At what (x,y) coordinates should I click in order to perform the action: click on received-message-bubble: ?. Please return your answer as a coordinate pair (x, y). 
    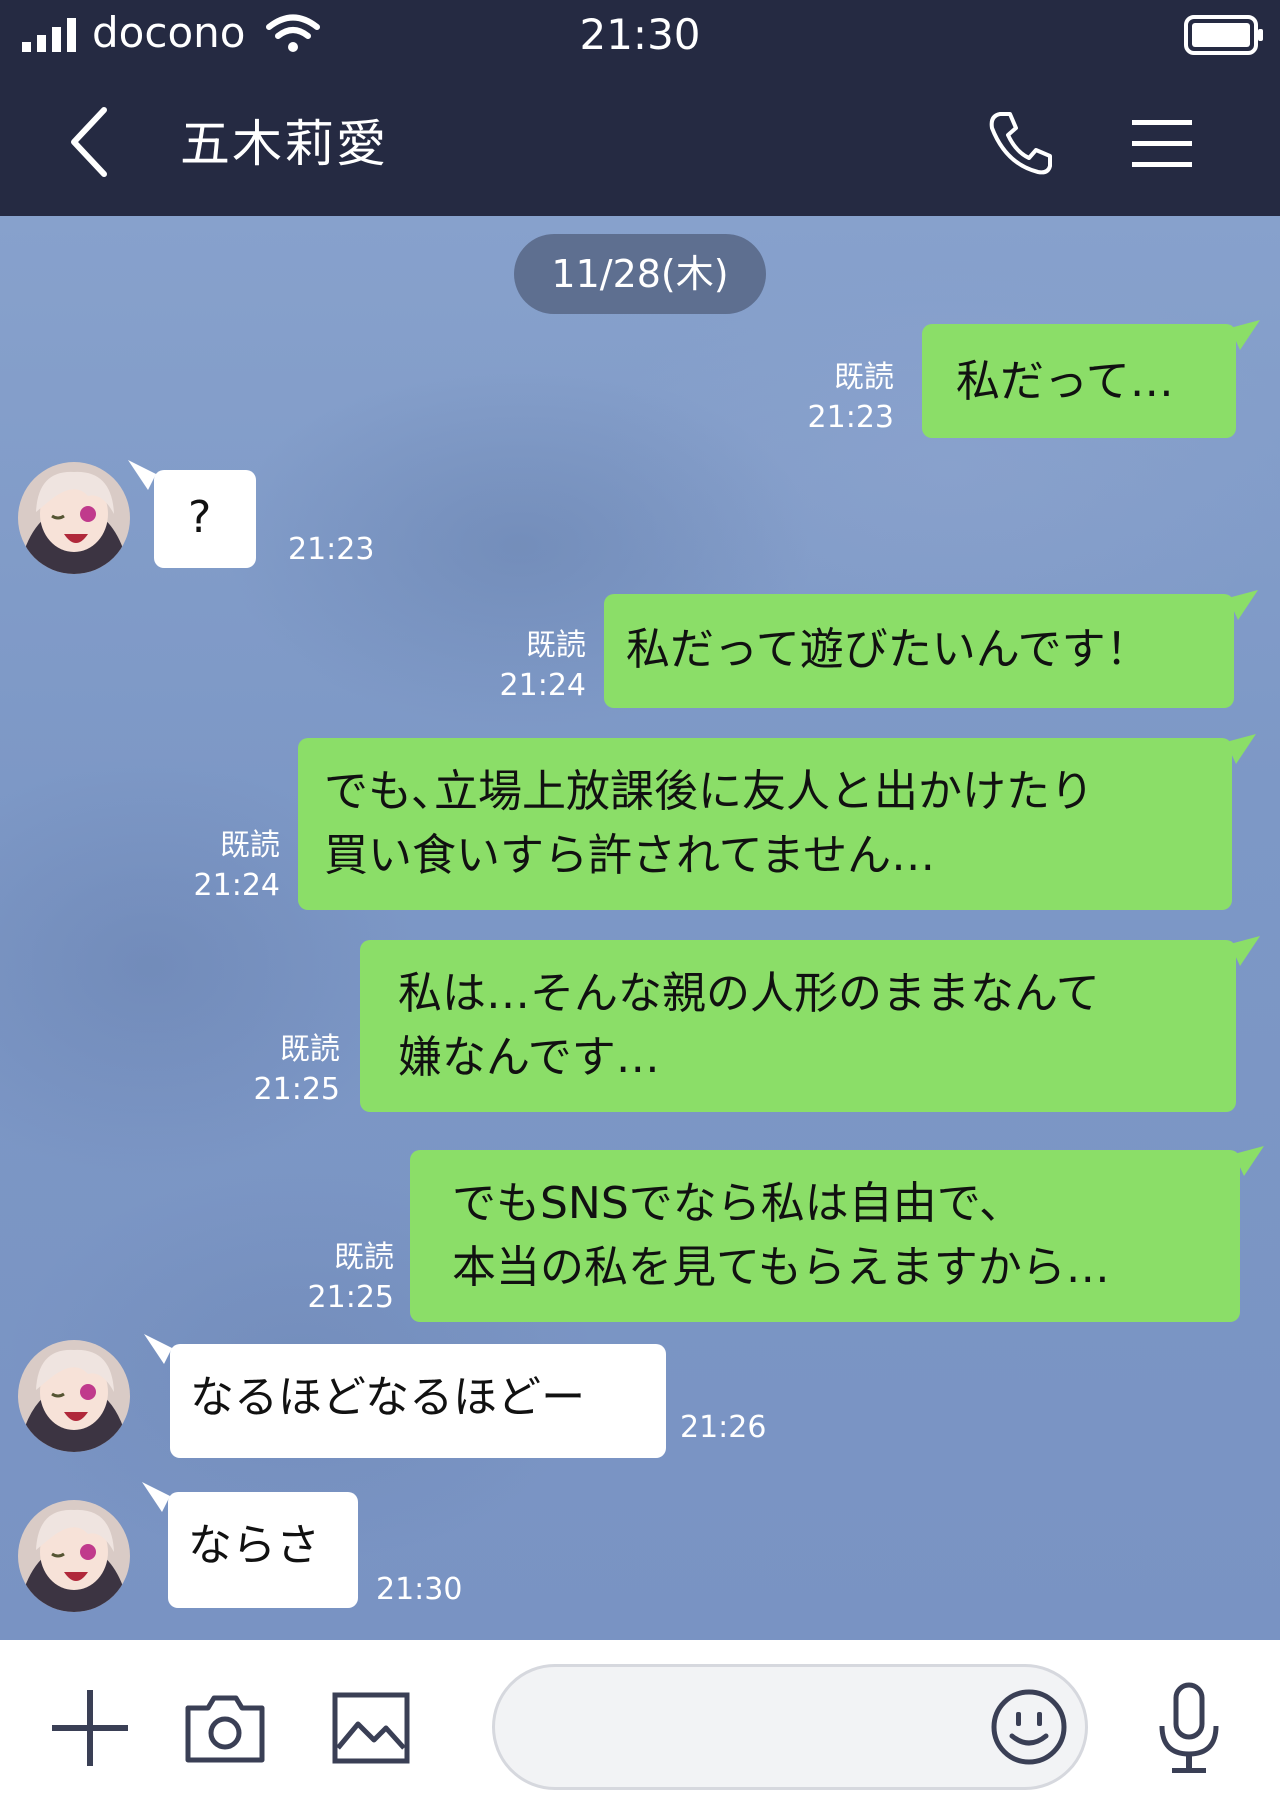
    Looking at the image, I should click on (192, 514).